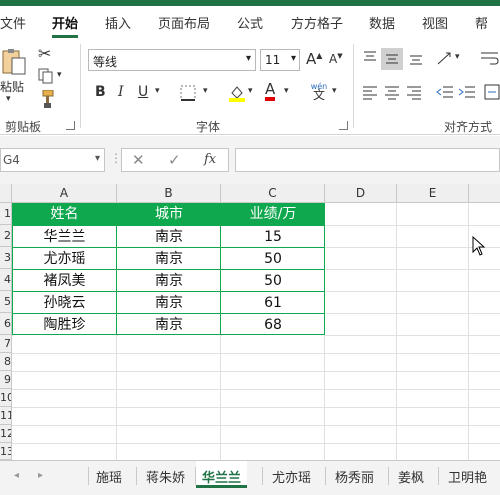  What do you see at coordinates (157, 91) in the screenshot?
I see `underline-dropdown-icon: ▾` at bounding box center [157, 91].